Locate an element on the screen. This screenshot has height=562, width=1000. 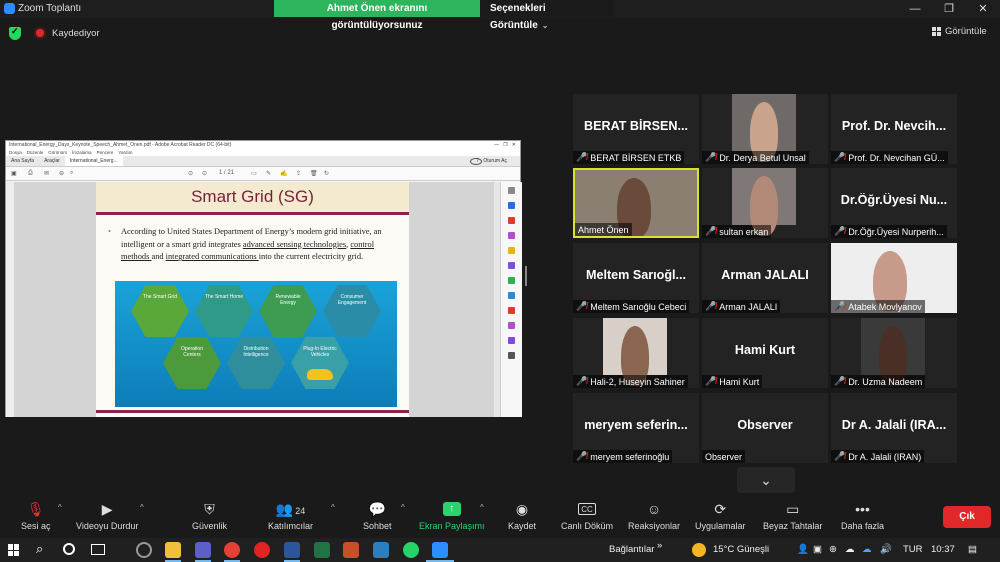
photos-icon is located at coordinates (381, 550).